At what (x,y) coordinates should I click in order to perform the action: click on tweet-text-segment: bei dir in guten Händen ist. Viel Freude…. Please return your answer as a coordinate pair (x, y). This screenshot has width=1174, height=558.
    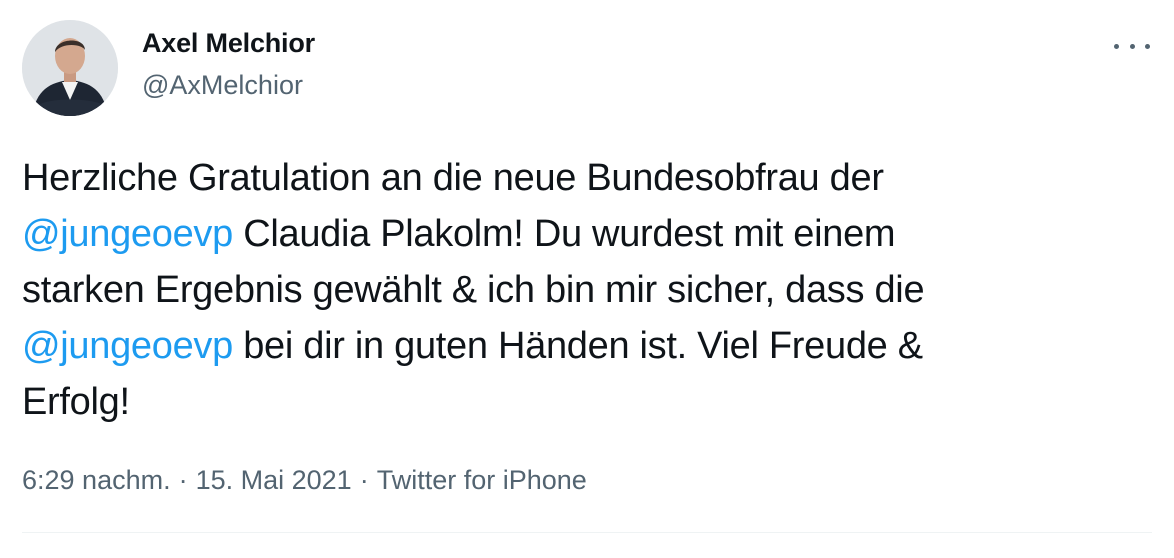
    Looking at the image, I should click on (577, 346).